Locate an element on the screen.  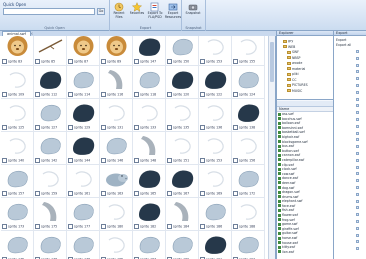
thumbnail-item: sprite 109 is located at coordinates (17, 82).